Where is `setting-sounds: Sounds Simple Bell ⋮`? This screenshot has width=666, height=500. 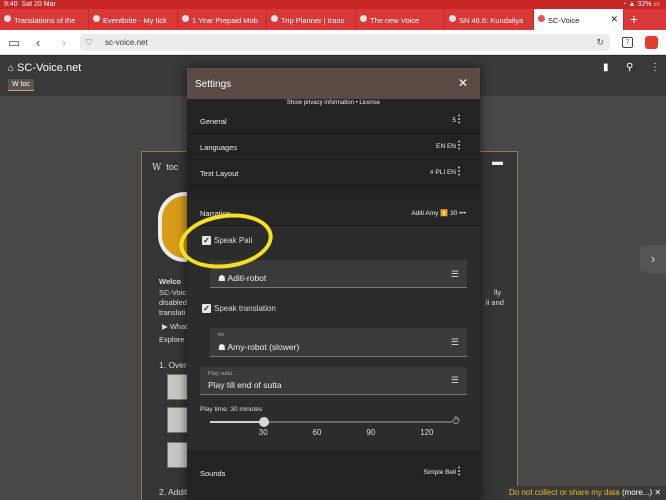
setting-sounds: Sounds Simple Bell ⋮ is located at coordinates (333, 473).